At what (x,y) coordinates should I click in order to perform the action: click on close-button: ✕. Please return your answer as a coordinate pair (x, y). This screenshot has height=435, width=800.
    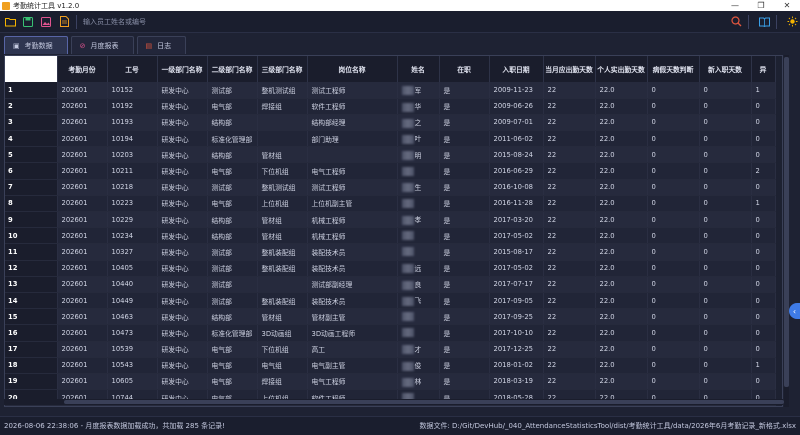
    Looking at the image, I should click on (787, 5).